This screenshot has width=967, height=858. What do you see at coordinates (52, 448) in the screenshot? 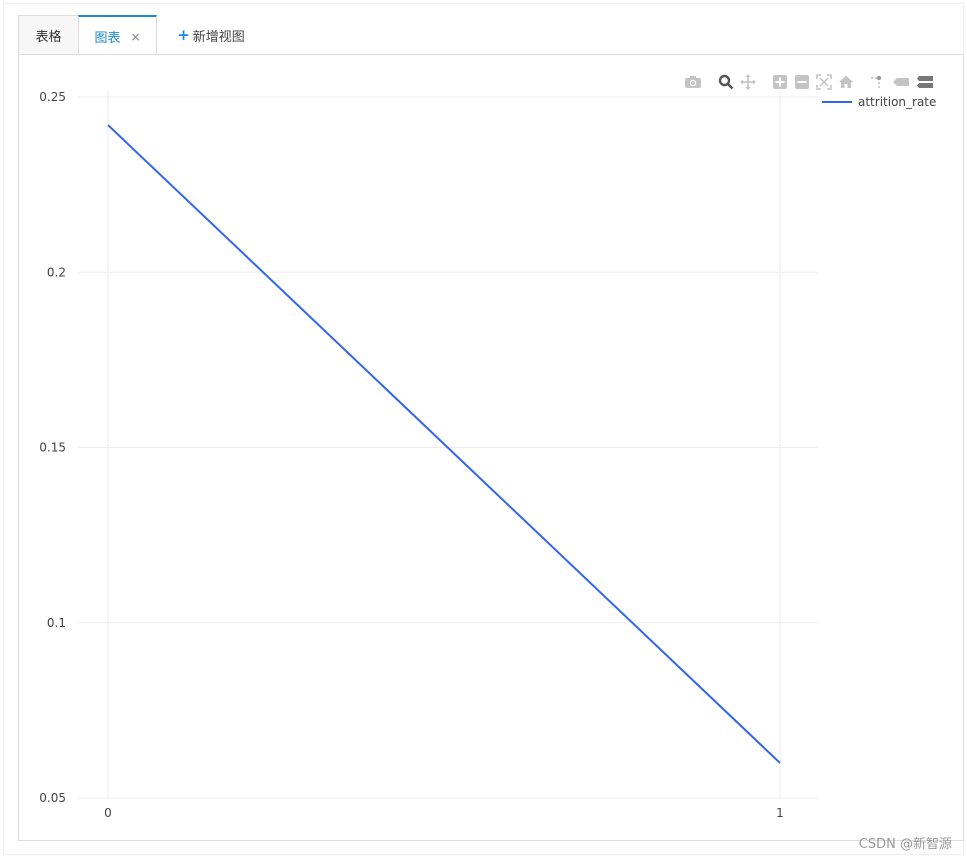
I see `y-tick-label: 0.15` at bounding box center [52, 448].